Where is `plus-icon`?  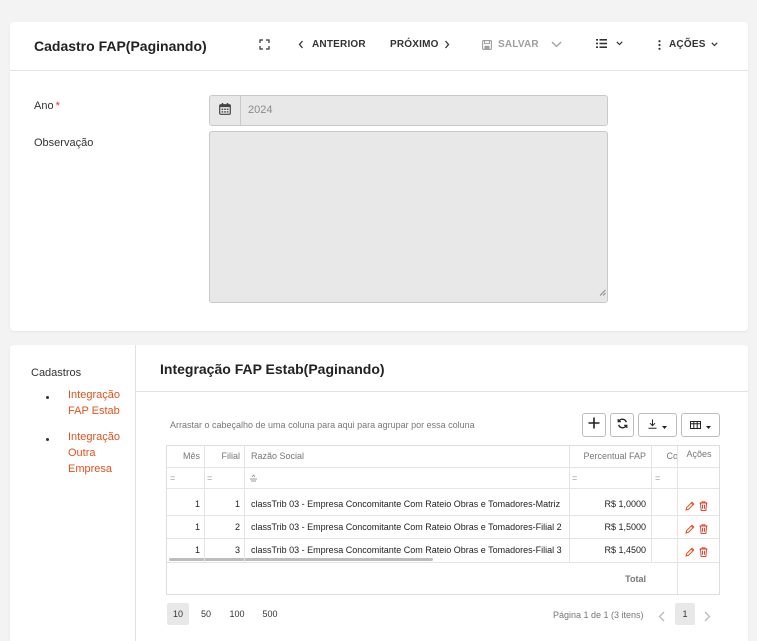
plus-icon is located at coordinates (594, 425).